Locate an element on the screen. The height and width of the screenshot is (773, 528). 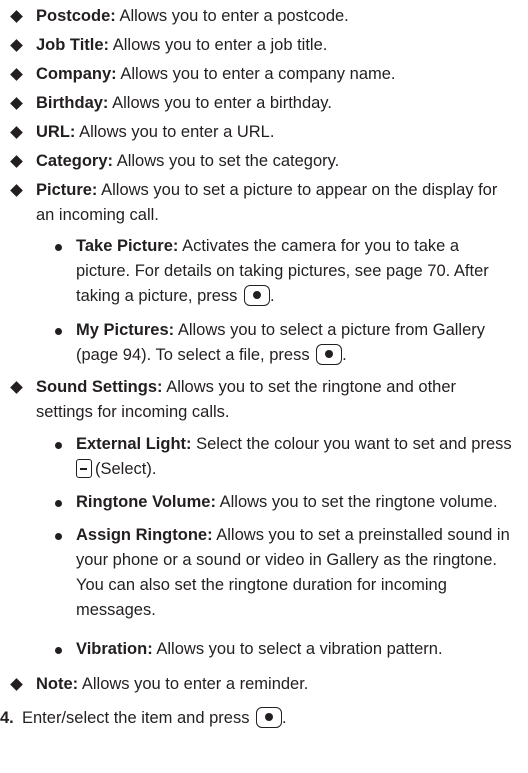
item-text: Allows you to enter a URL. is located at coordinates (177, 132).